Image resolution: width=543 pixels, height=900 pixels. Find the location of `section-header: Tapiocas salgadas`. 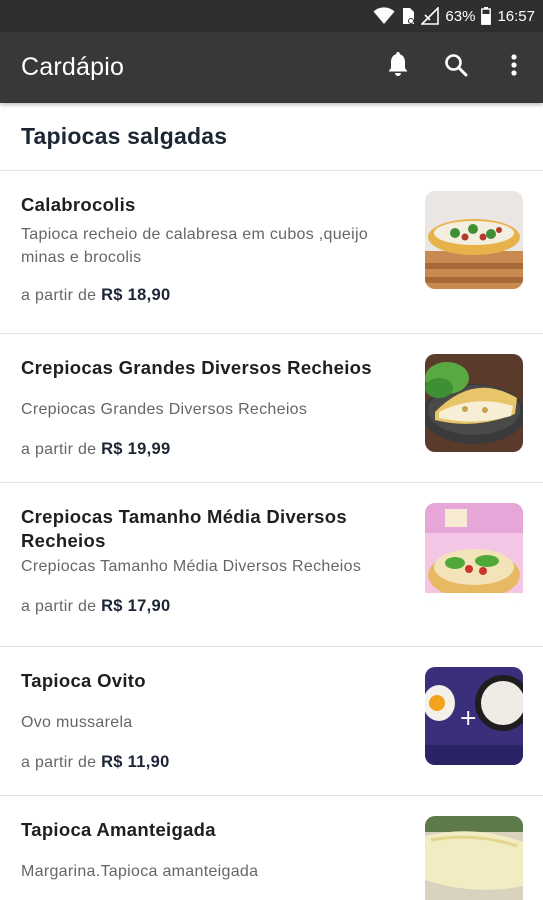

section-header: Tapiocas salgadas is located at coordinates (271, 137).